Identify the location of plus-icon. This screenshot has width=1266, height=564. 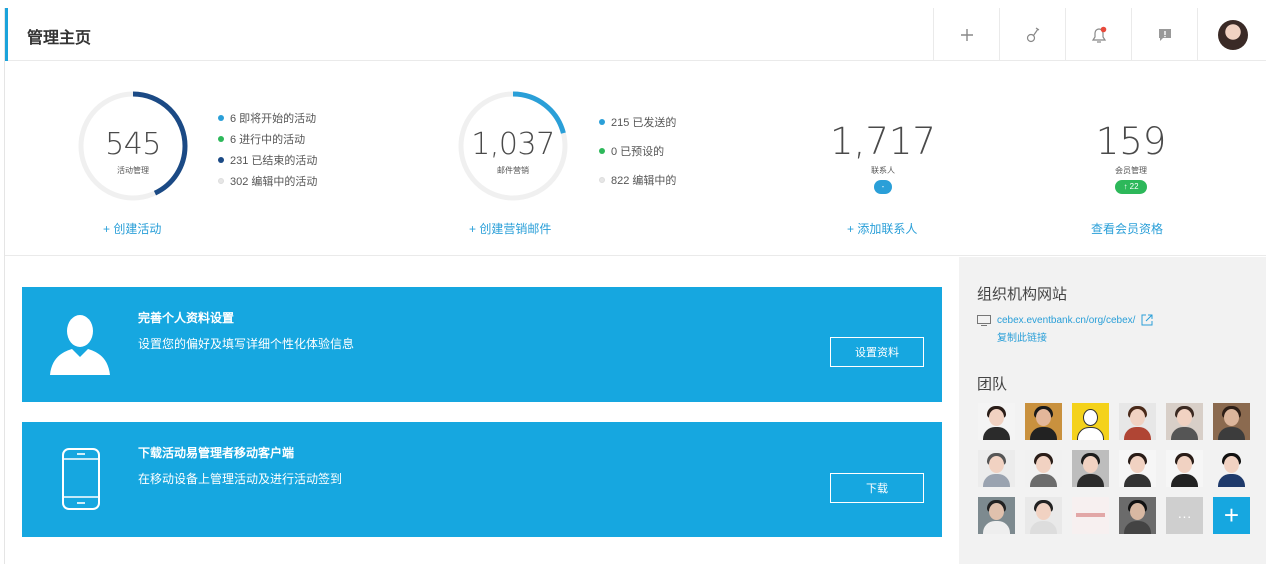
(966, 34).